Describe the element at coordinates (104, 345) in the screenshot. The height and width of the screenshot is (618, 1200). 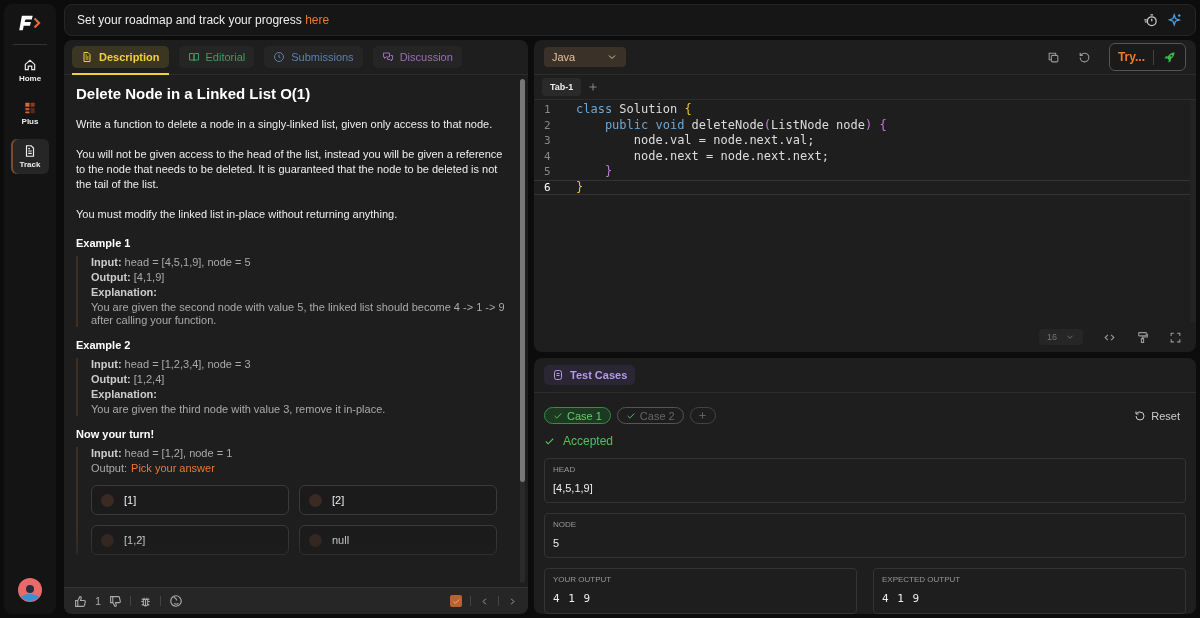
I see `example-title: Example 2` at that location.